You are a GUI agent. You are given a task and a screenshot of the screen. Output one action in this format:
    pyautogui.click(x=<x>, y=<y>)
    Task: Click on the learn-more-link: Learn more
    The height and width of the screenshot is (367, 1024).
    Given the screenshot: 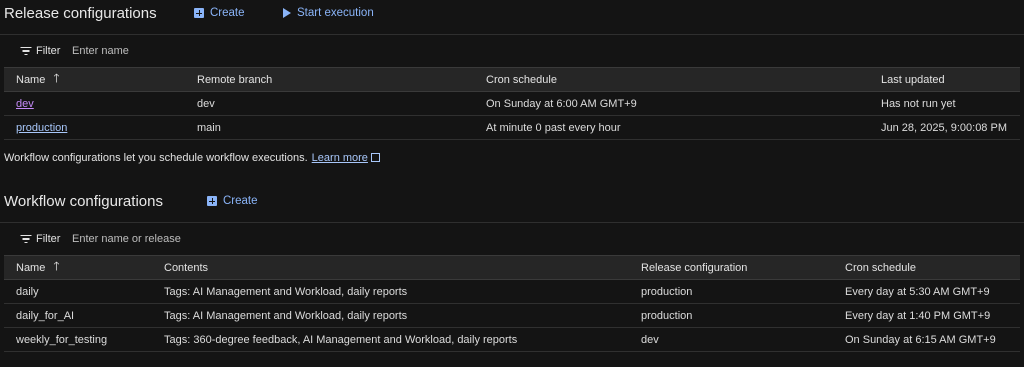 What is the action you would take?
    pyautogui.click(x=340, y=158)
    